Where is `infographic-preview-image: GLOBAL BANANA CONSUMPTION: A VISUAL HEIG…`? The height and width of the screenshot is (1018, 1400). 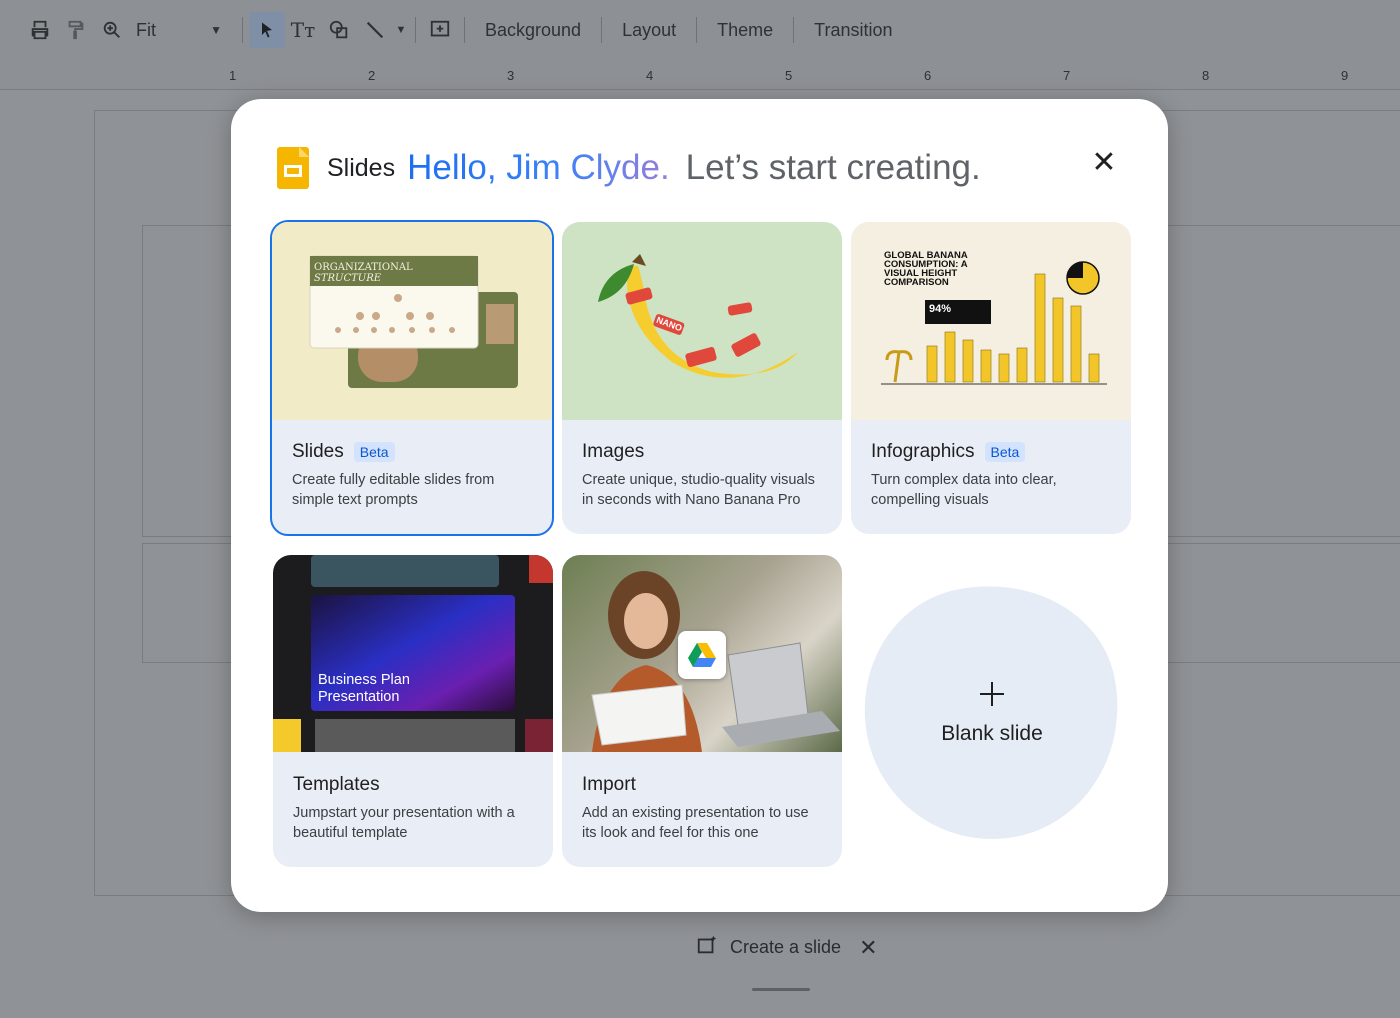 infographic-preview-image: GLOBAL BANANA CONSUMPTION: A VISUAL HEIG… is located at coordinates (991, 321).